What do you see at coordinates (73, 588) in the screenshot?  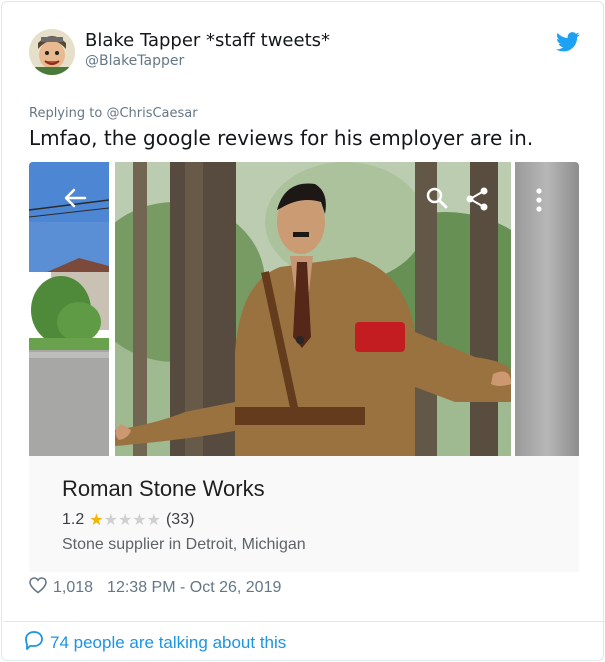 I see `like-count: 1,018` at bounding box center [73, 588].